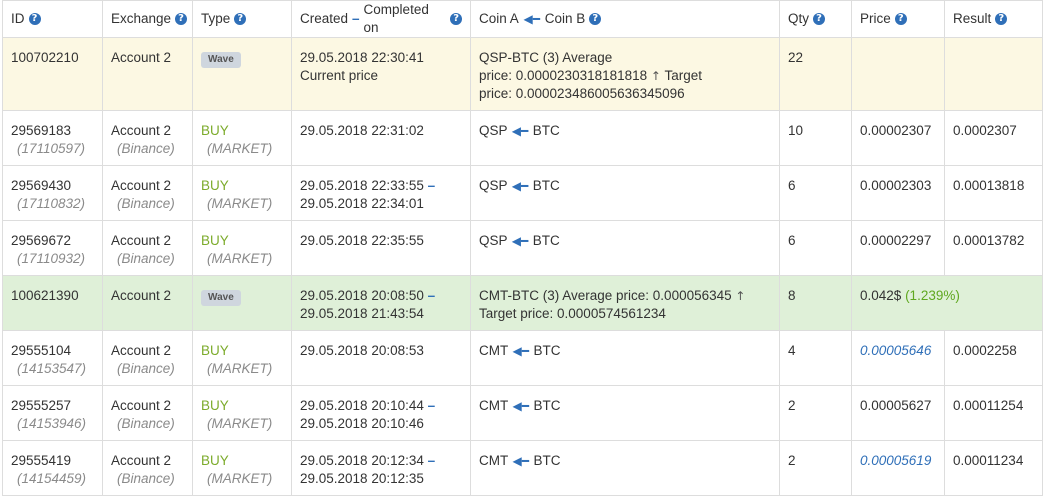 This screenshot has height=496, width=1046. Describe the element at coordinates (52, 19) in the screenshot. I see `header-id: ID?` at that location.